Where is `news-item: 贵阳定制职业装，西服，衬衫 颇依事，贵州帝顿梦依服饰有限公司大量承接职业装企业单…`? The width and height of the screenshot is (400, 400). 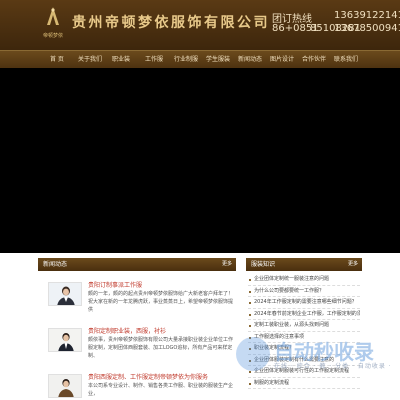 news-item: 贵阳定制职业装，西服，衬衫 颇依事，贵州帝顿梦依服饰有限公司大量承接职业装企业单… is located at coordinates (141, 346).